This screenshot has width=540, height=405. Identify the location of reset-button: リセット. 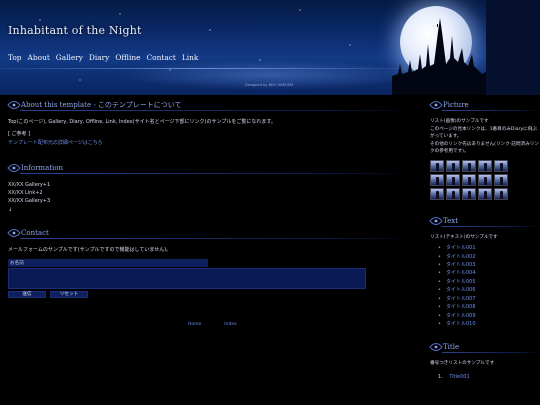
(69, 295).